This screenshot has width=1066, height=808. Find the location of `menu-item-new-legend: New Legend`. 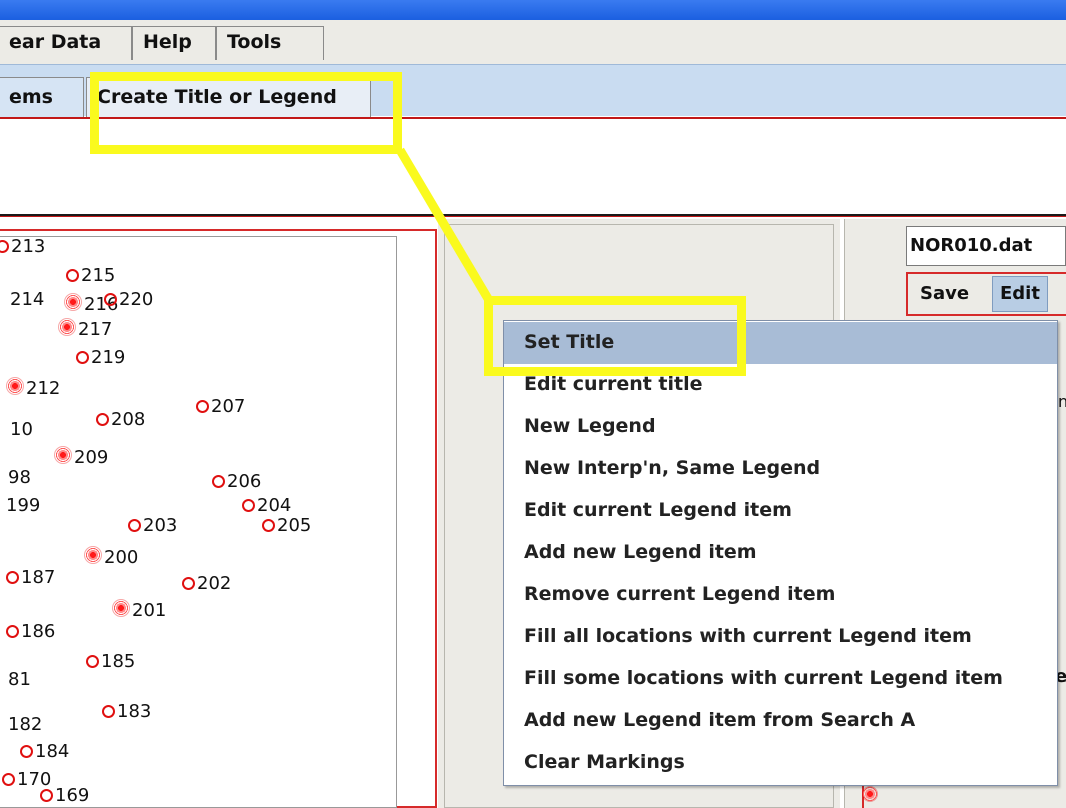

menu-item-new-legend: New Legend is located at coordinates (780, 427).